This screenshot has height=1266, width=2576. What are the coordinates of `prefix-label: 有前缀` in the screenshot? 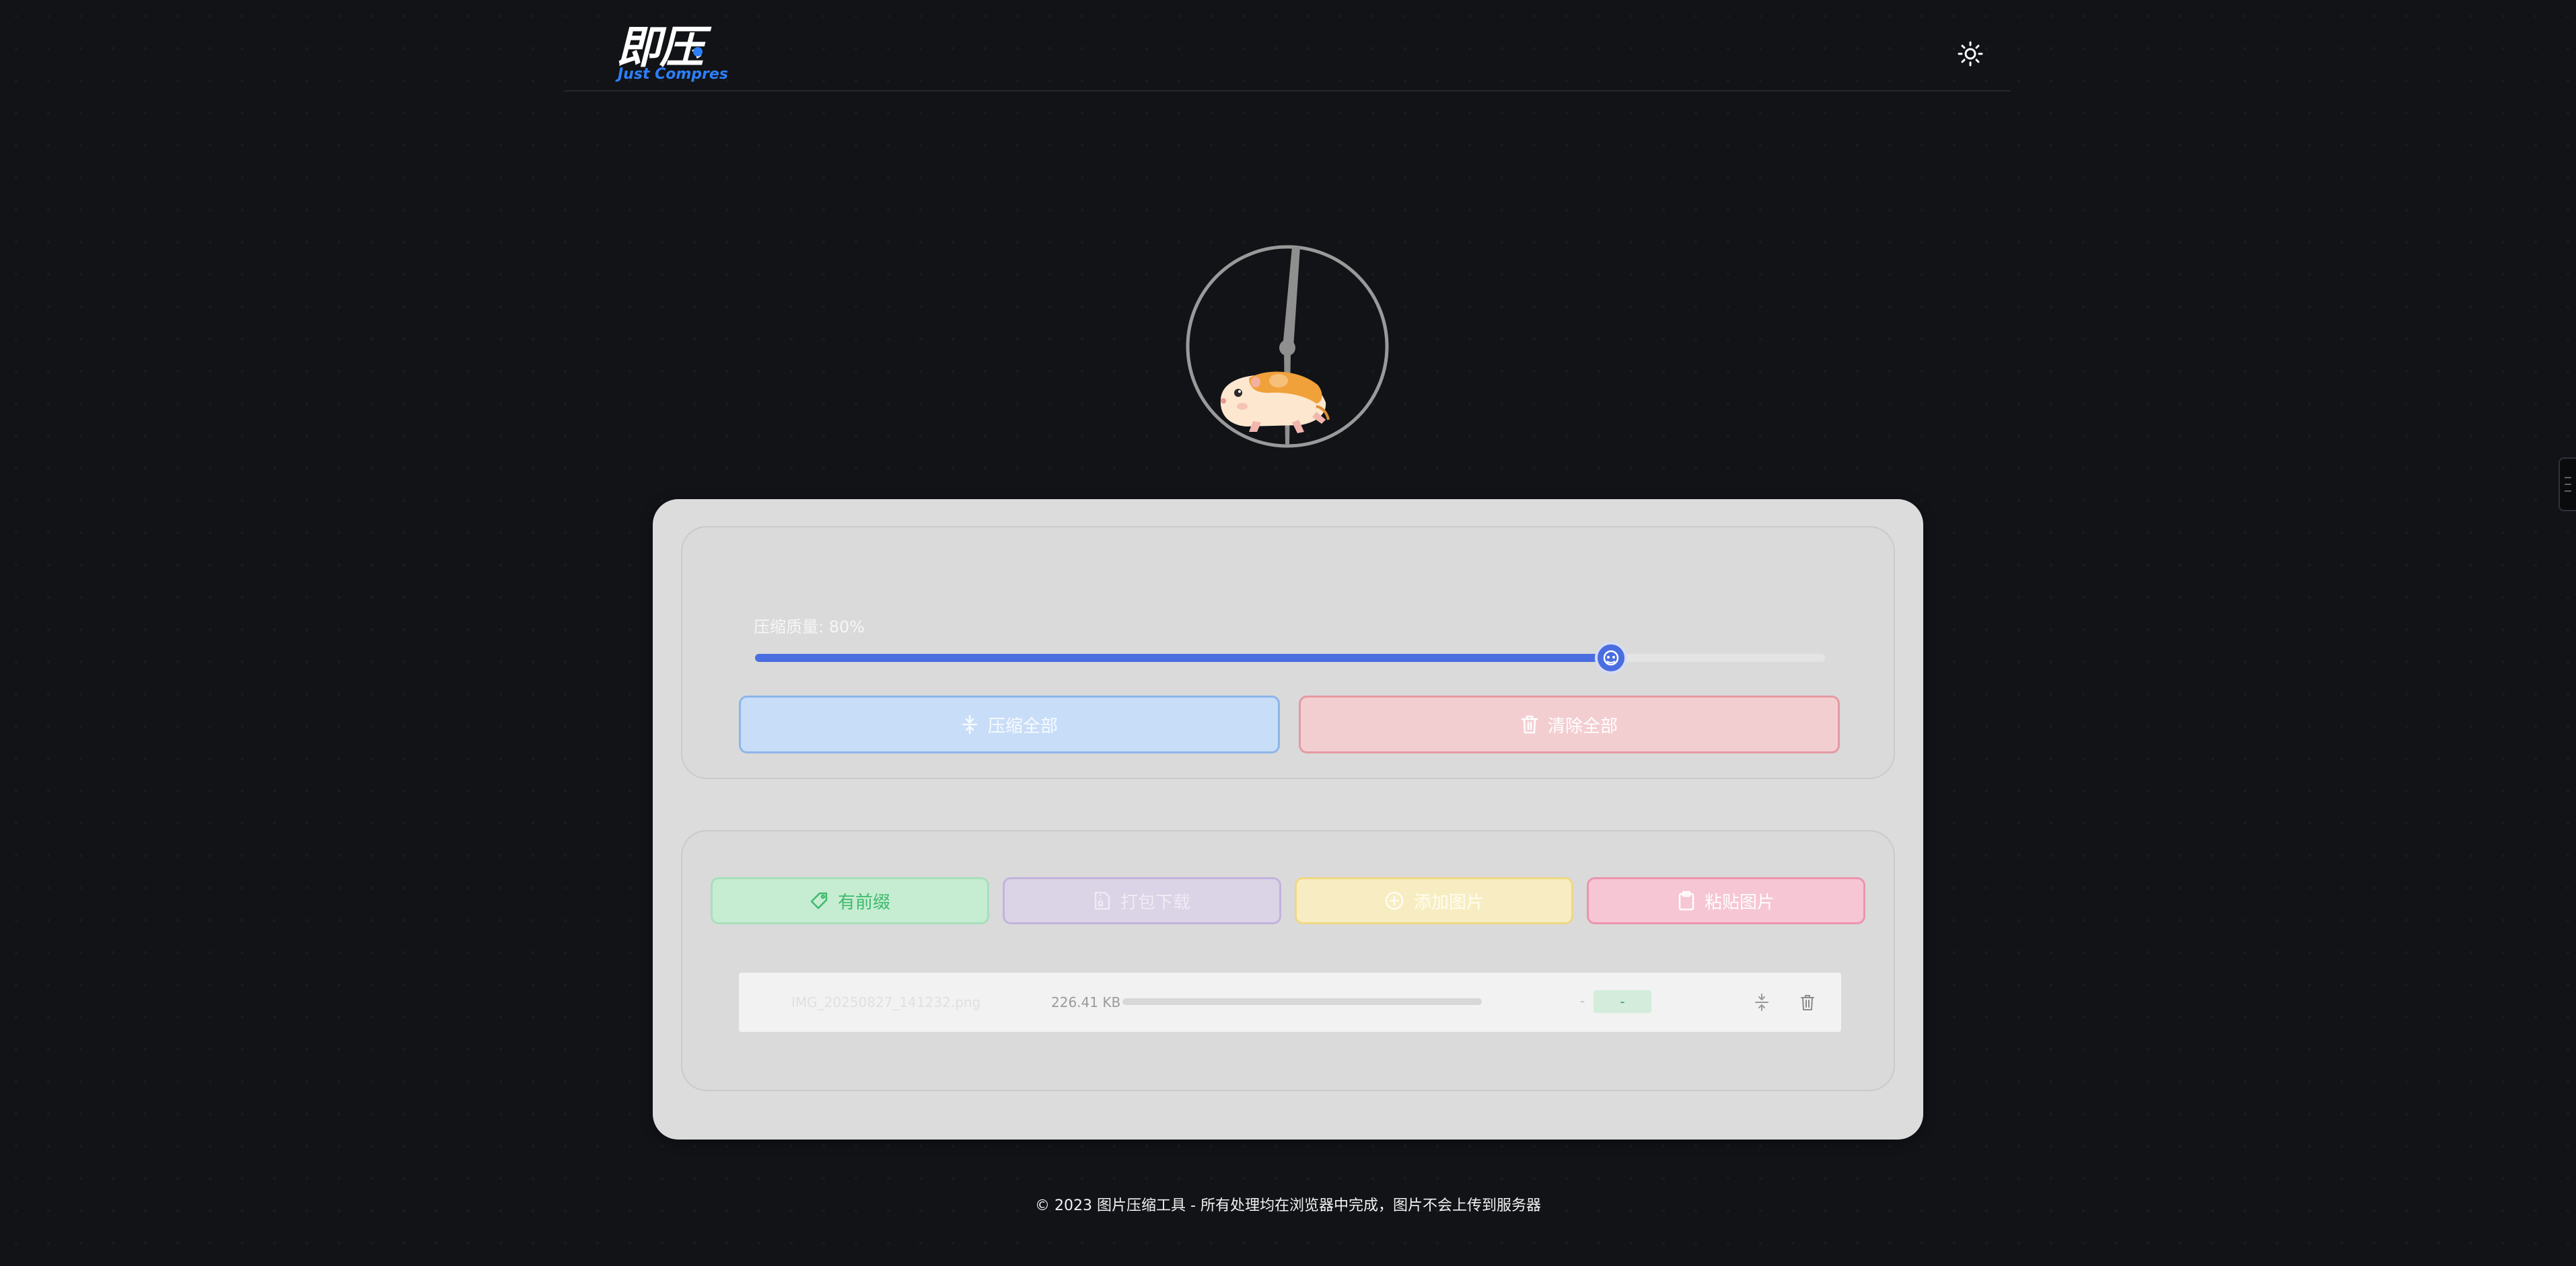 It's located at (863, 902).